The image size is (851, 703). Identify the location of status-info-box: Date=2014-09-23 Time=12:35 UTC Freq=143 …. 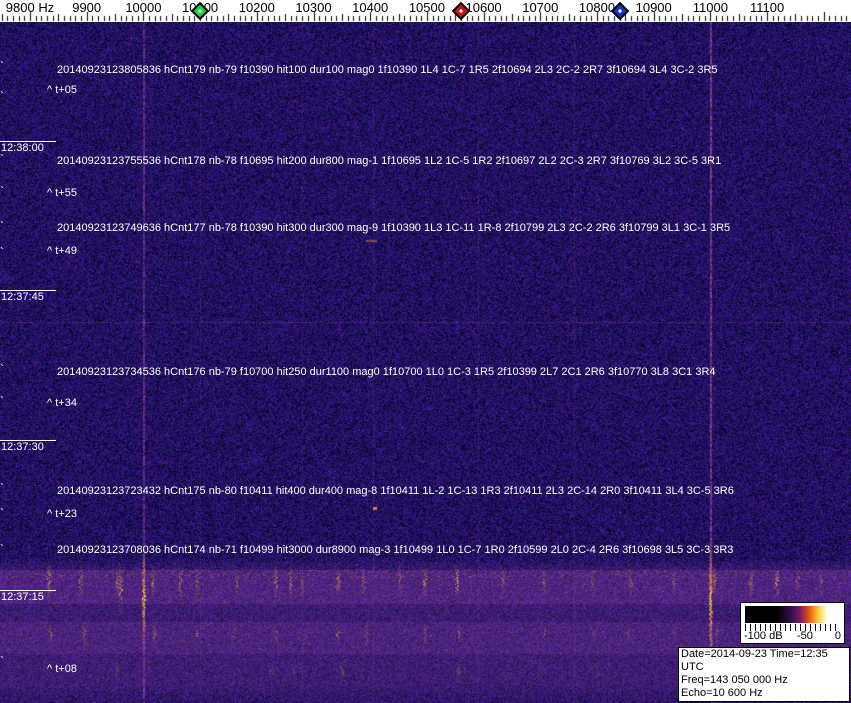
(764, 675).